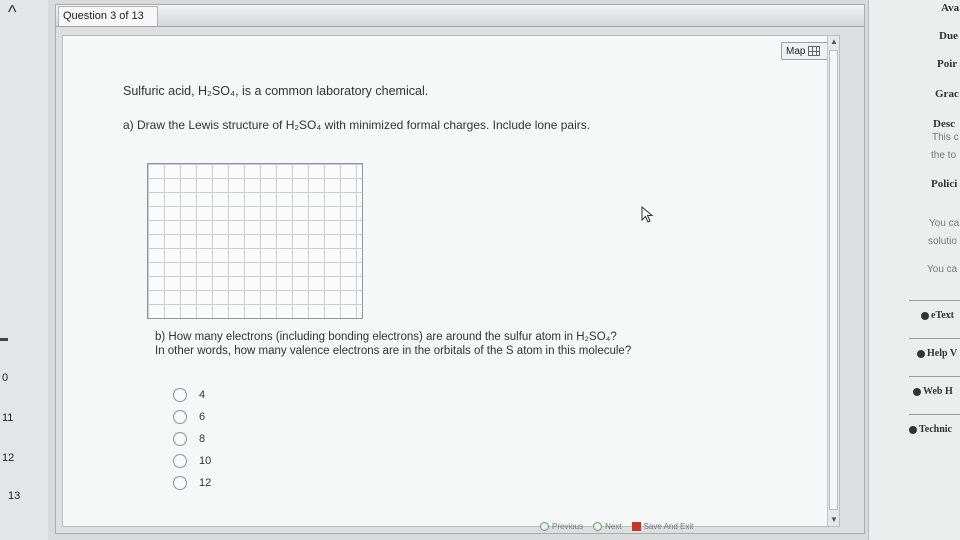  I want to click on previous-label: Previous, so click(568, 526).